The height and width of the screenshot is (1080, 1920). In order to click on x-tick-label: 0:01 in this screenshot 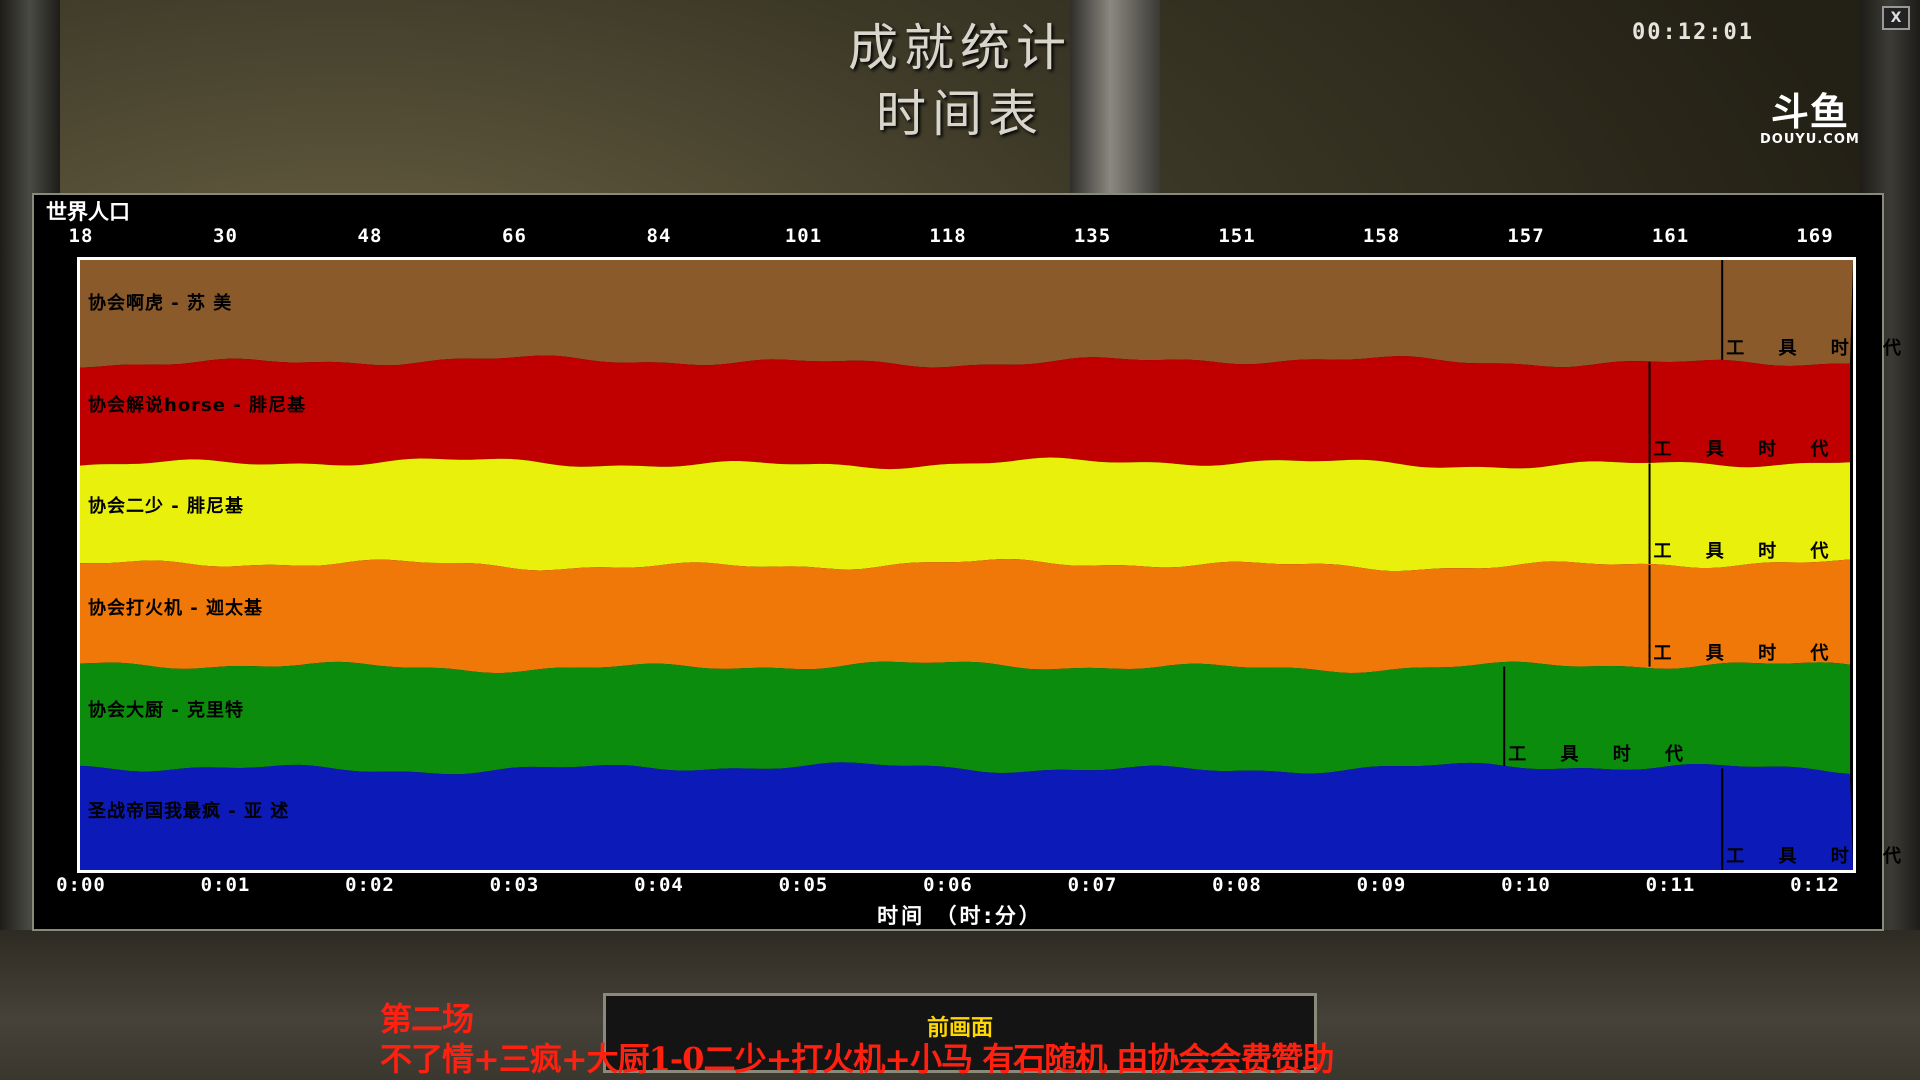, I will do `click(225, 885)`.